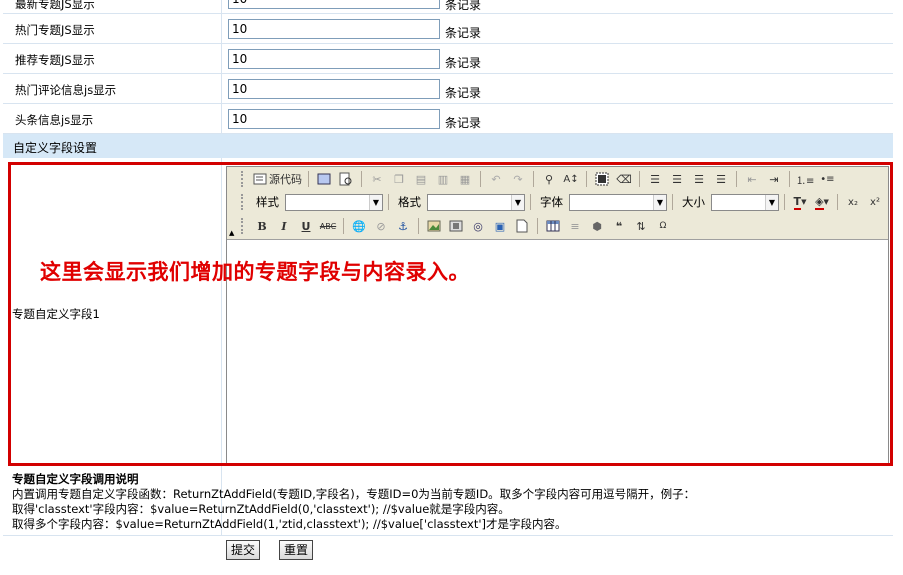 The width and height of the screenshot is (903, 575). What do you see at coordinates (243, 550) in the screenshot?
I see `submit-button: 提交` at bounding box center [243, 550].